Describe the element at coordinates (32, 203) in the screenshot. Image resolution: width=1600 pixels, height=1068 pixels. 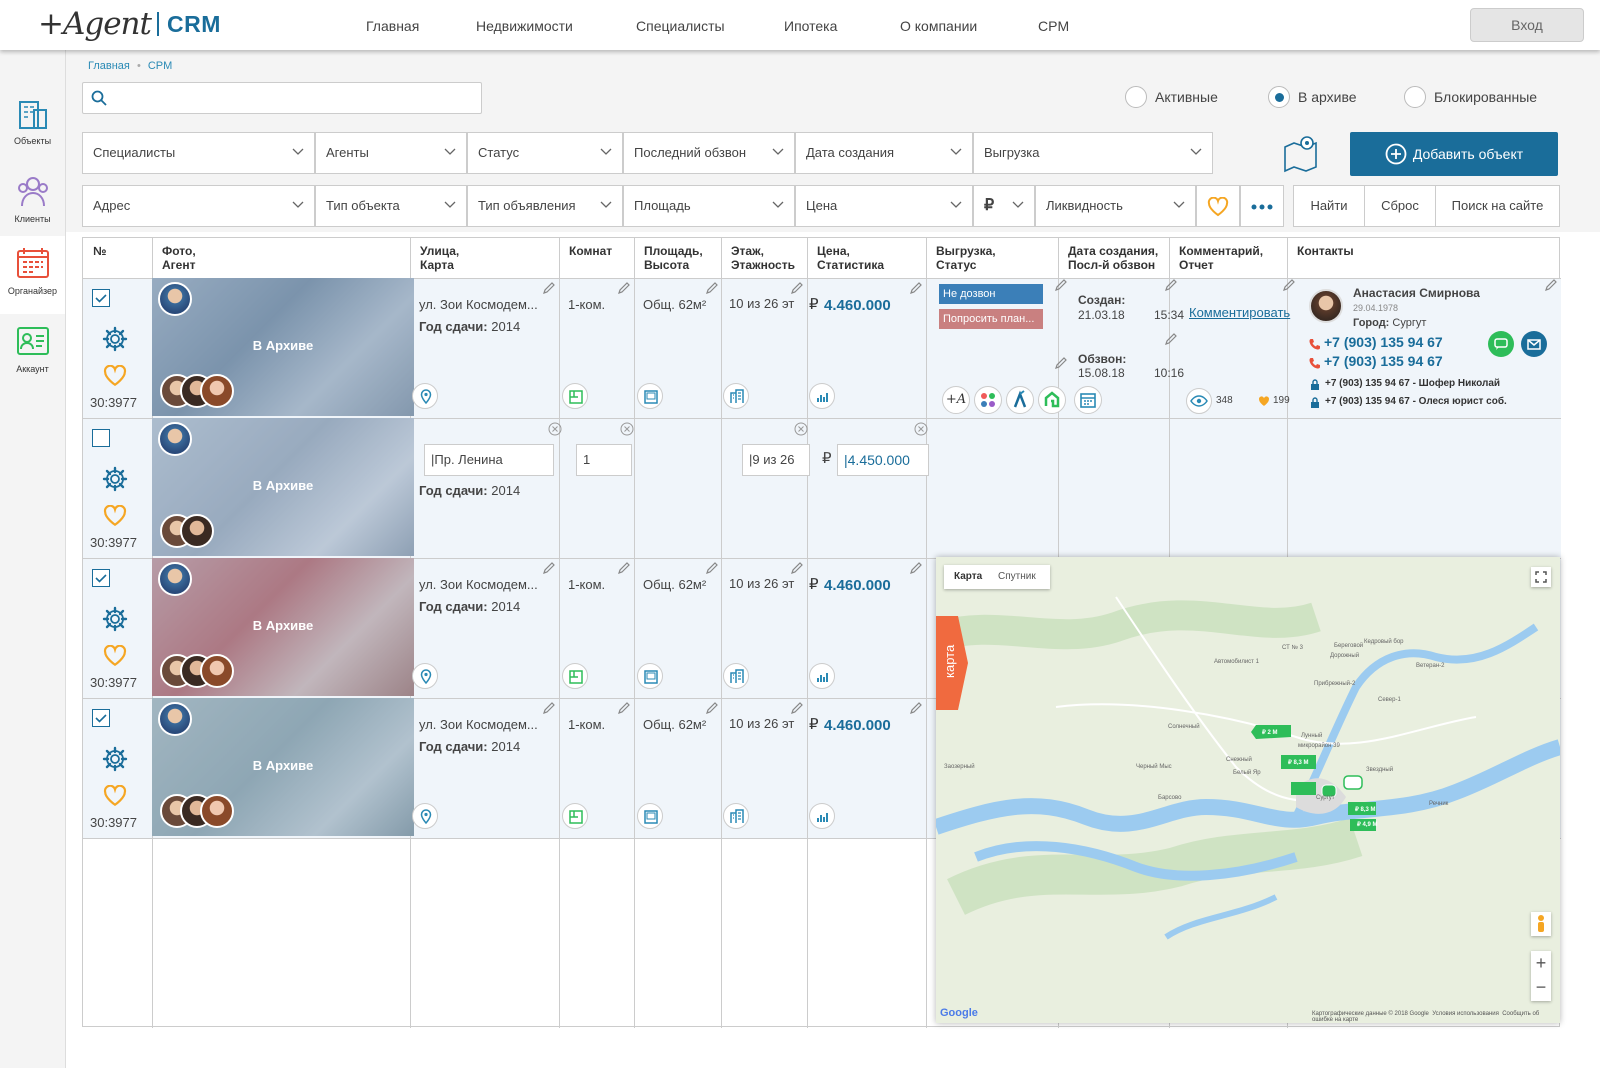
I see `sidebar-item-clients: Клиенты` at that location.